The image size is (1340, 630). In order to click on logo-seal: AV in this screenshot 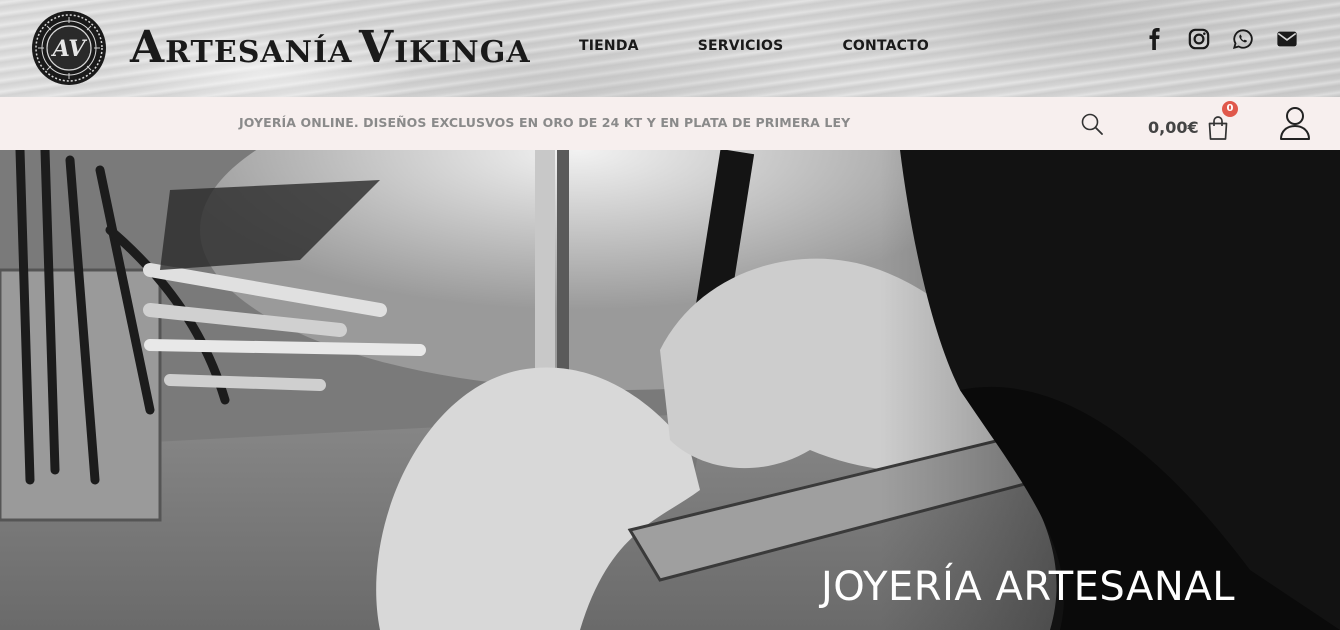, I will do `click(69, 48)`.